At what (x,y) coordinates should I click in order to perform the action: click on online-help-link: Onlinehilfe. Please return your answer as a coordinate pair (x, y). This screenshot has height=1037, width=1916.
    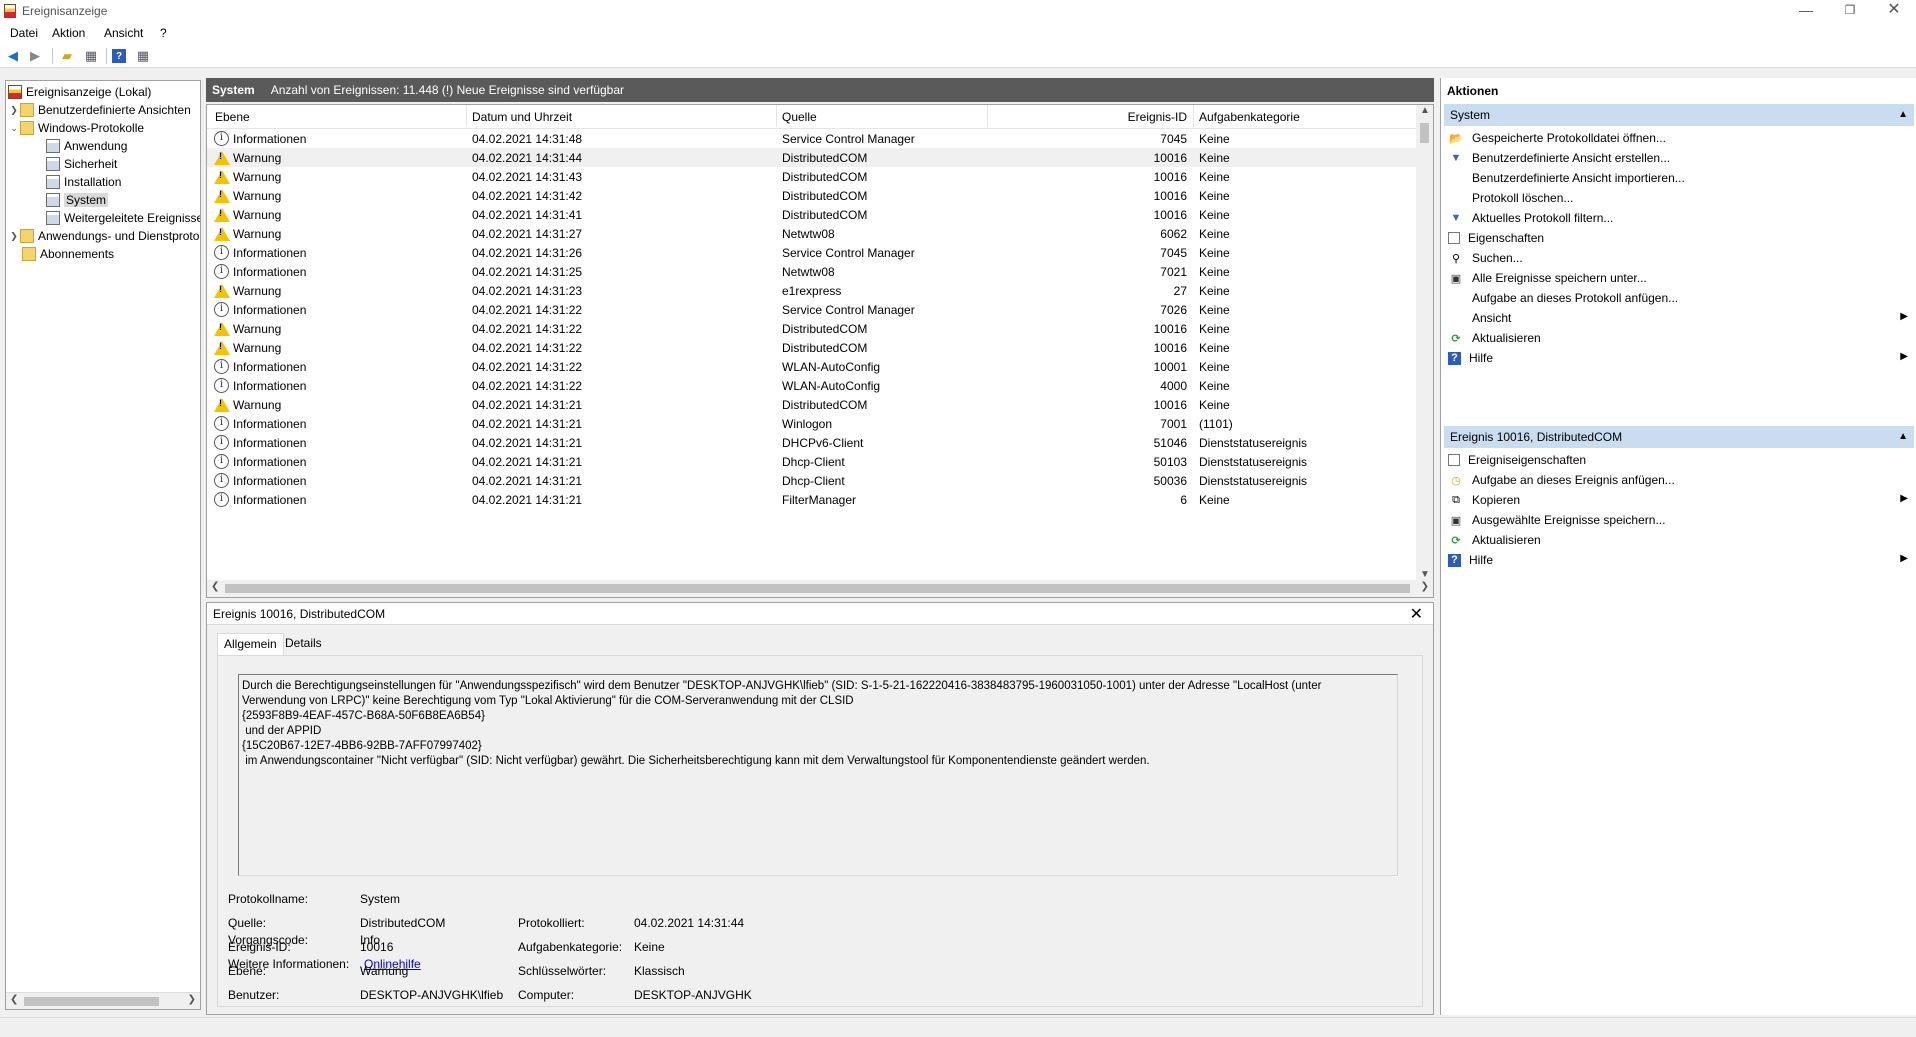
    Looking at the image, I should click on (392, 964).